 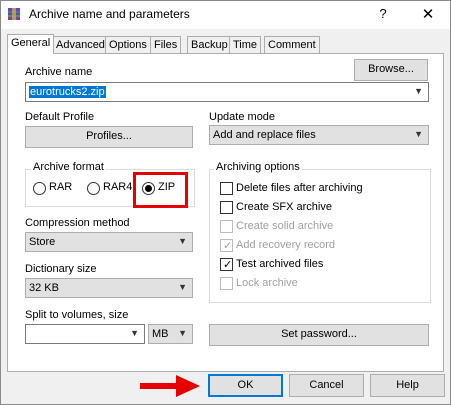 I want to click on red-arrow-icon, so click(x=170, y=386).